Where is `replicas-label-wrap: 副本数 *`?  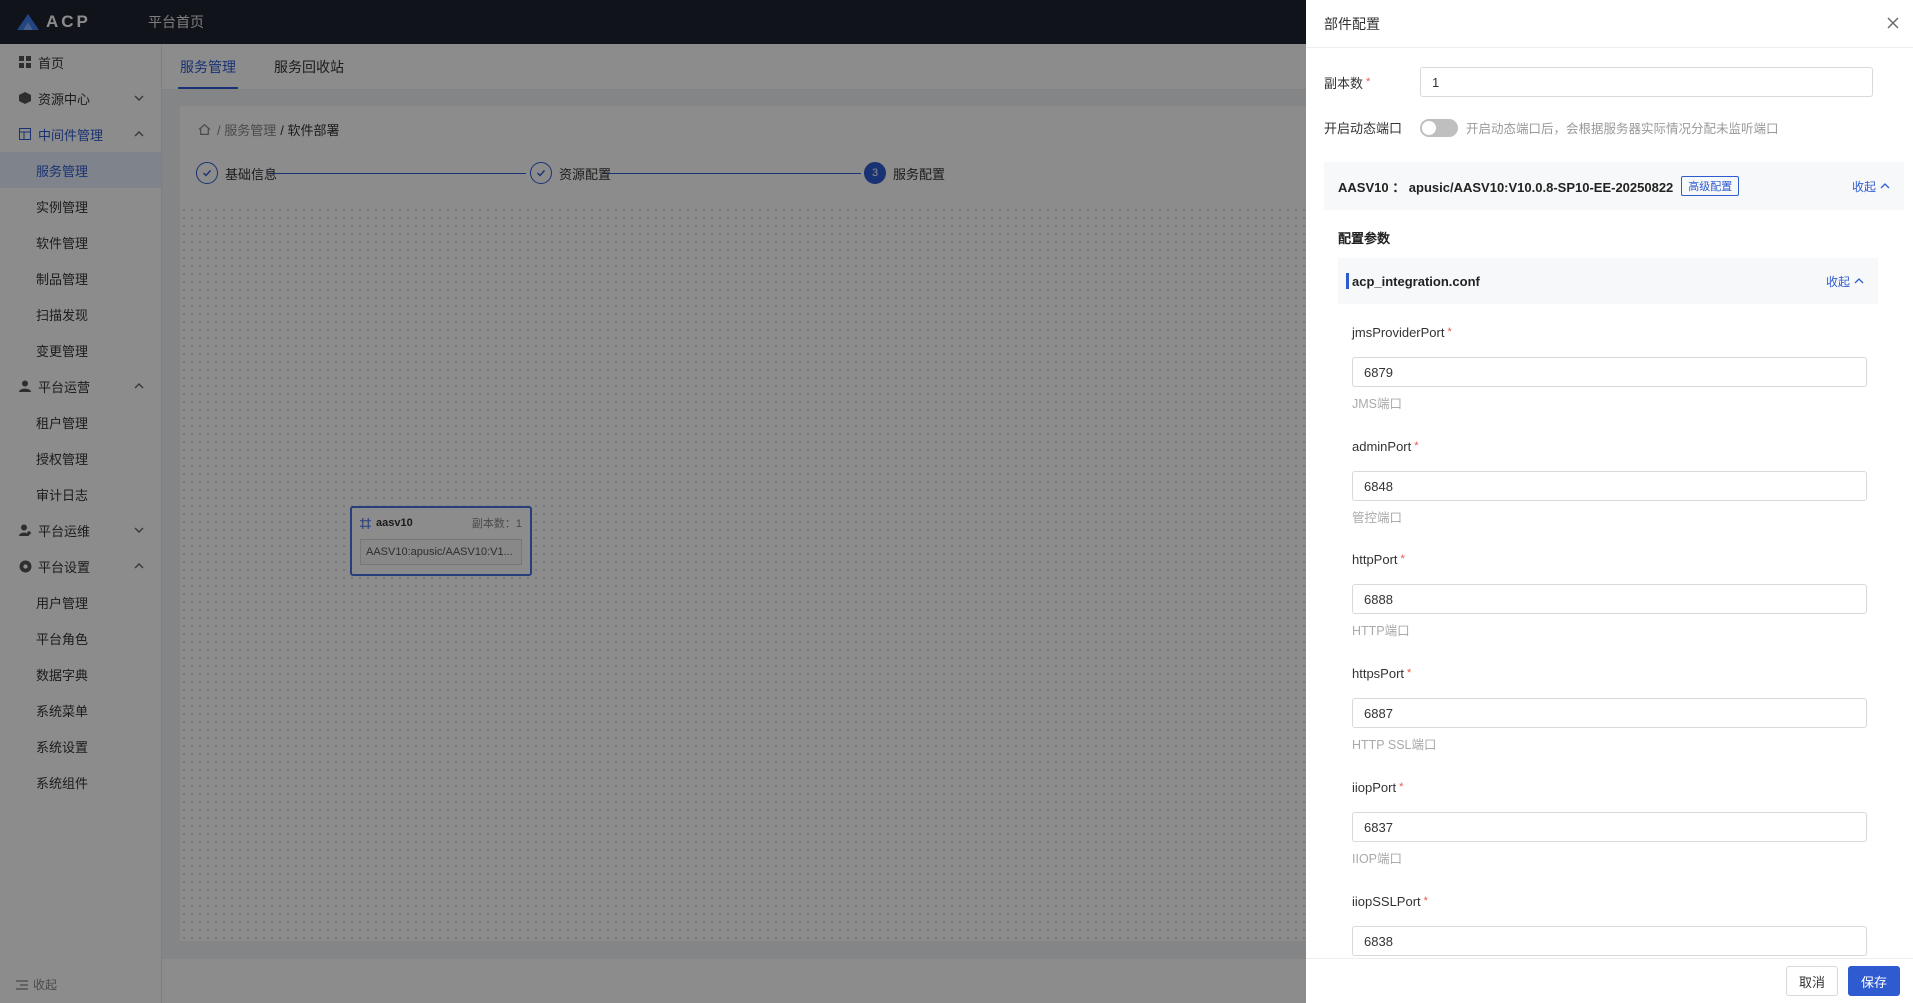
replicas-label-wrap: 副本数 * is located at coordinates (1372, 82).